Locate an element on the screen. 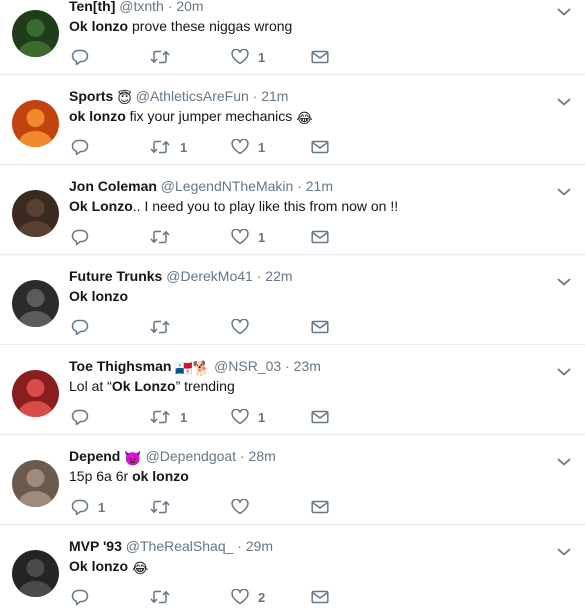 The height and width of the screenshot is (612, 585). user-handle: @AthleticsAreFun is located at coordinates (192, 96).